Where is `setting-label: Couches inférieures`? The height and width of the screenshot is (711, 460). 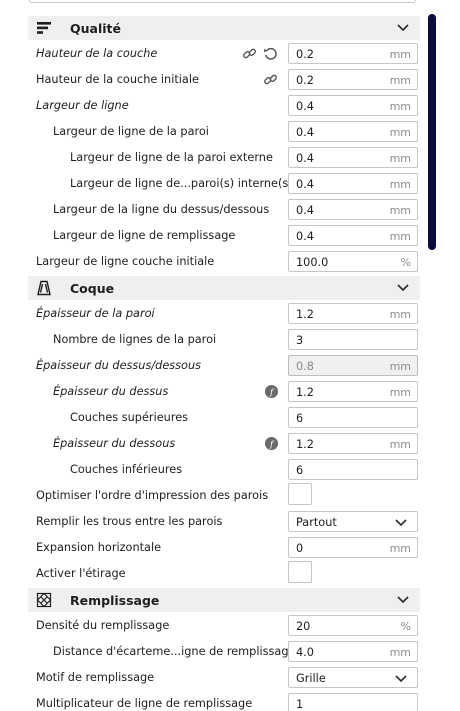 setting-label: Couches inférieures is located at coordinates (126, 469).